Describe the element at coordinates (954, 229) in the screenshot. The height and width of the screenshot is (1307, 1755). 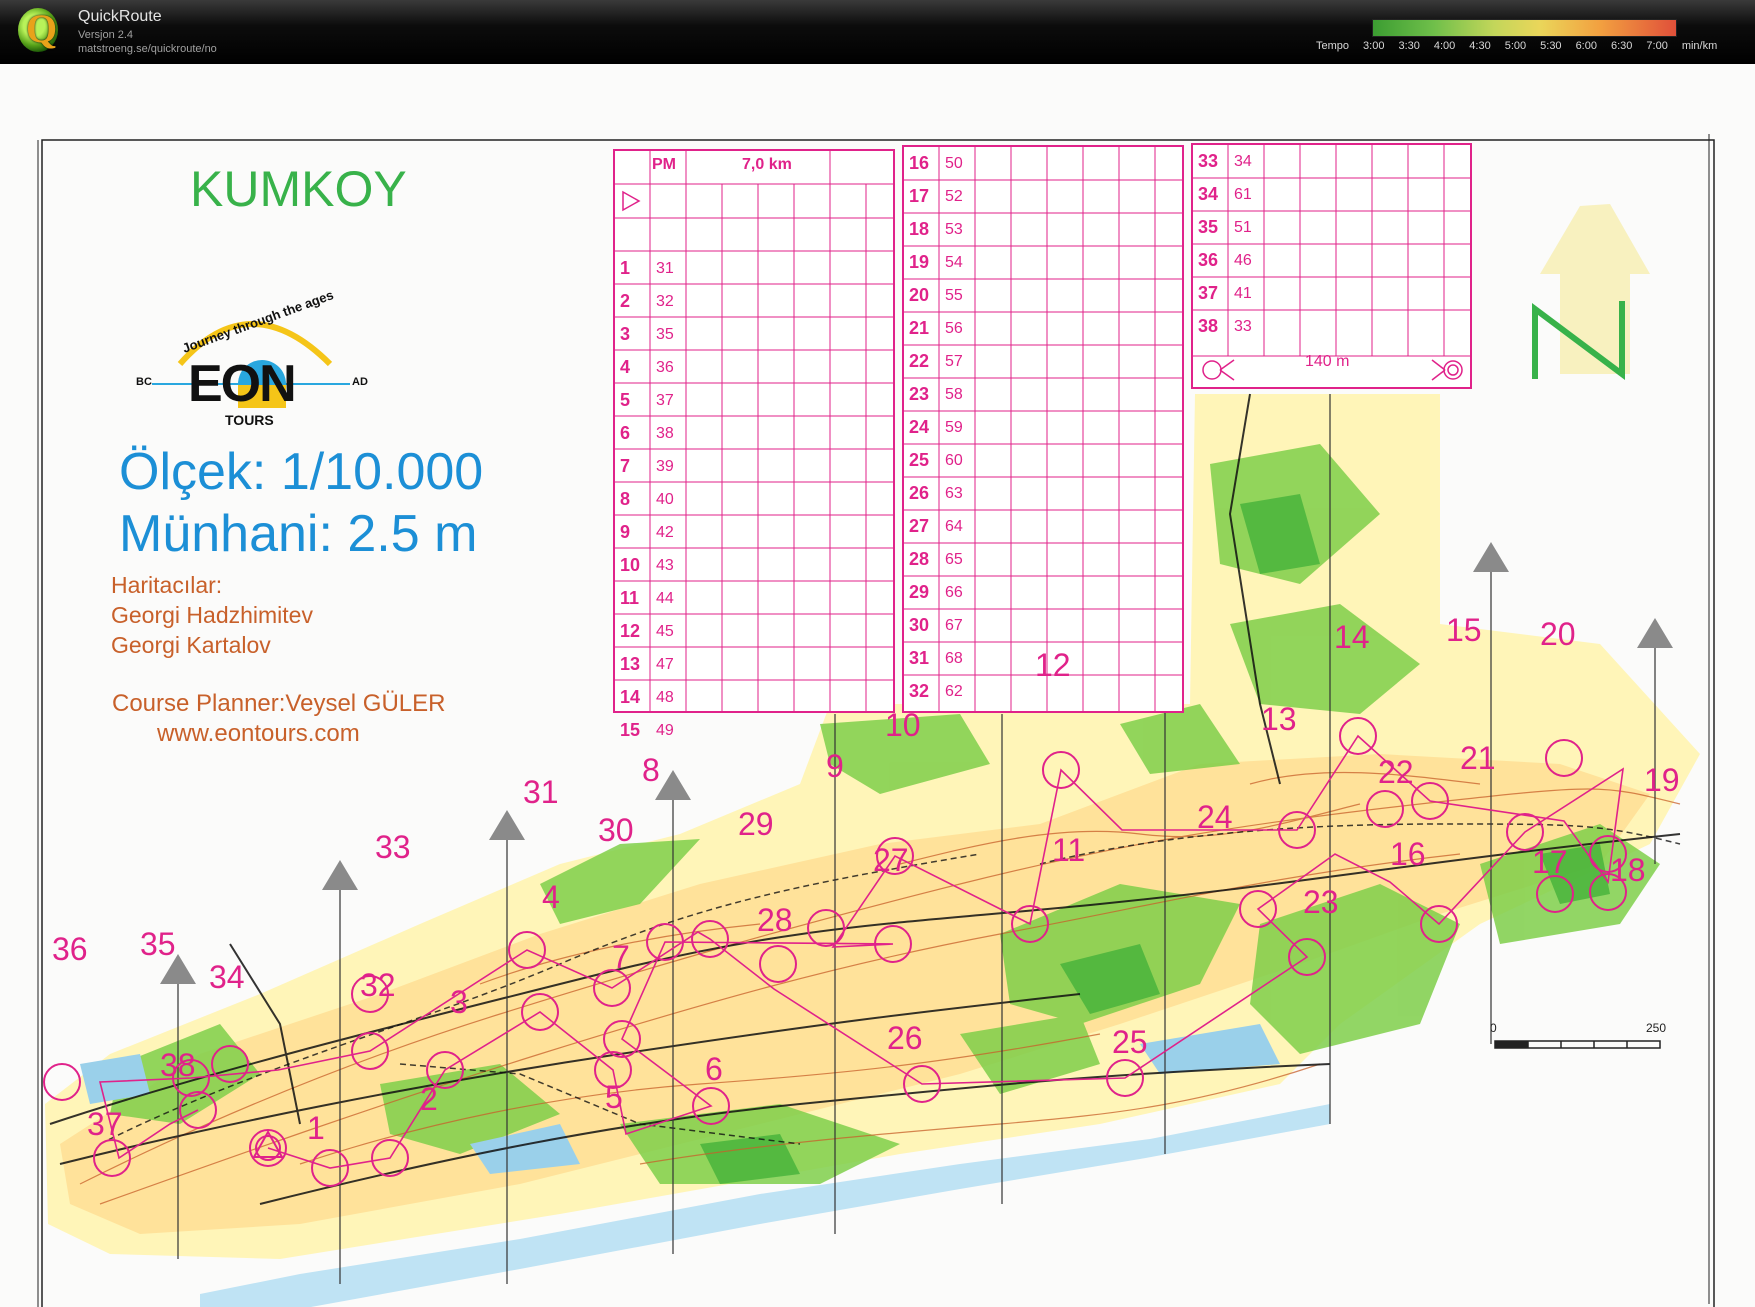
I see `description-control-code: 53` at that location.